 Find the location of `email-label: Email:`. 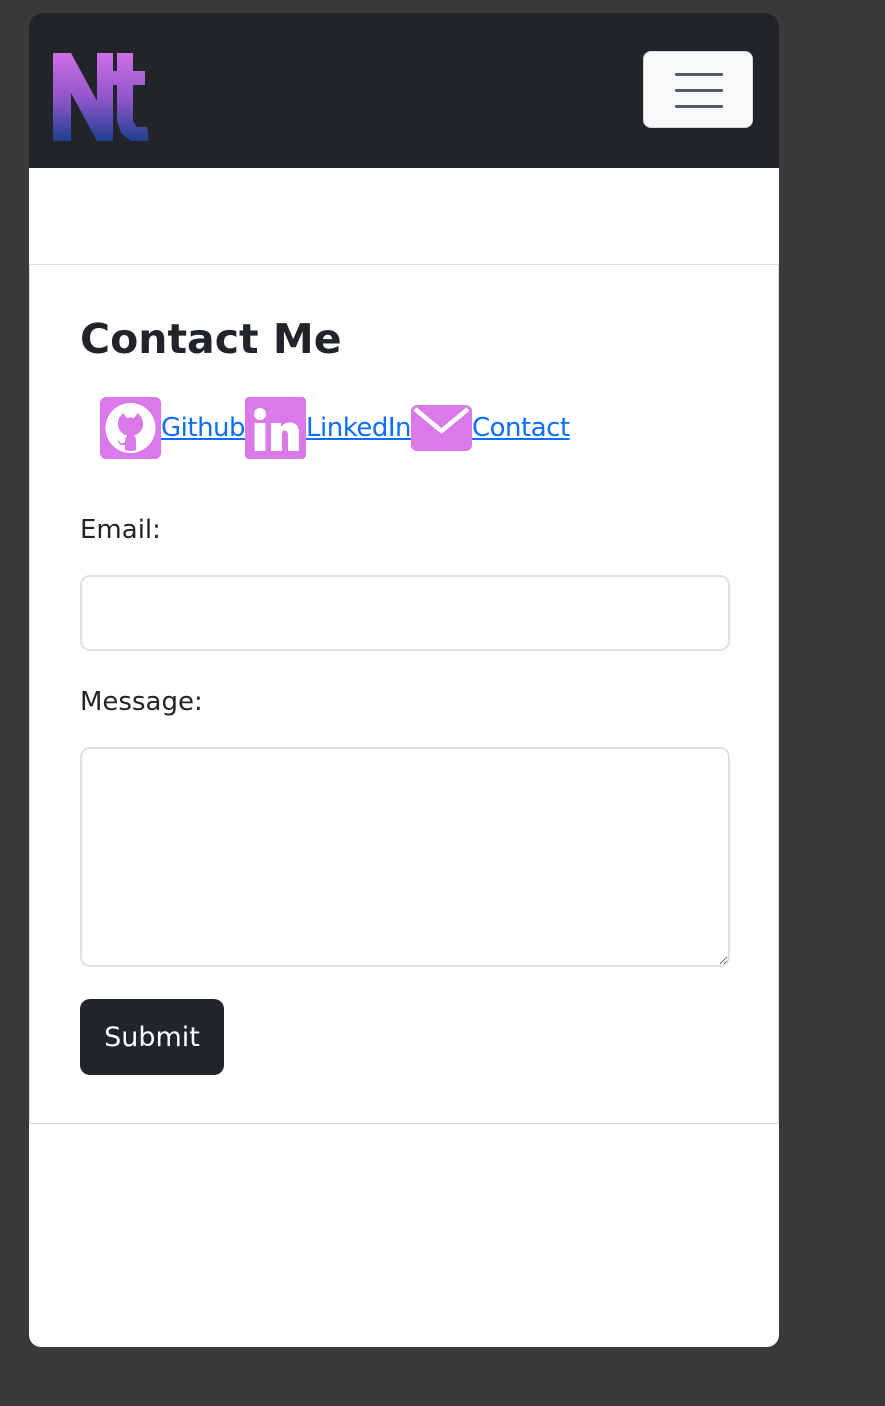

email-label: Email: is located at coordinates (120, 530).